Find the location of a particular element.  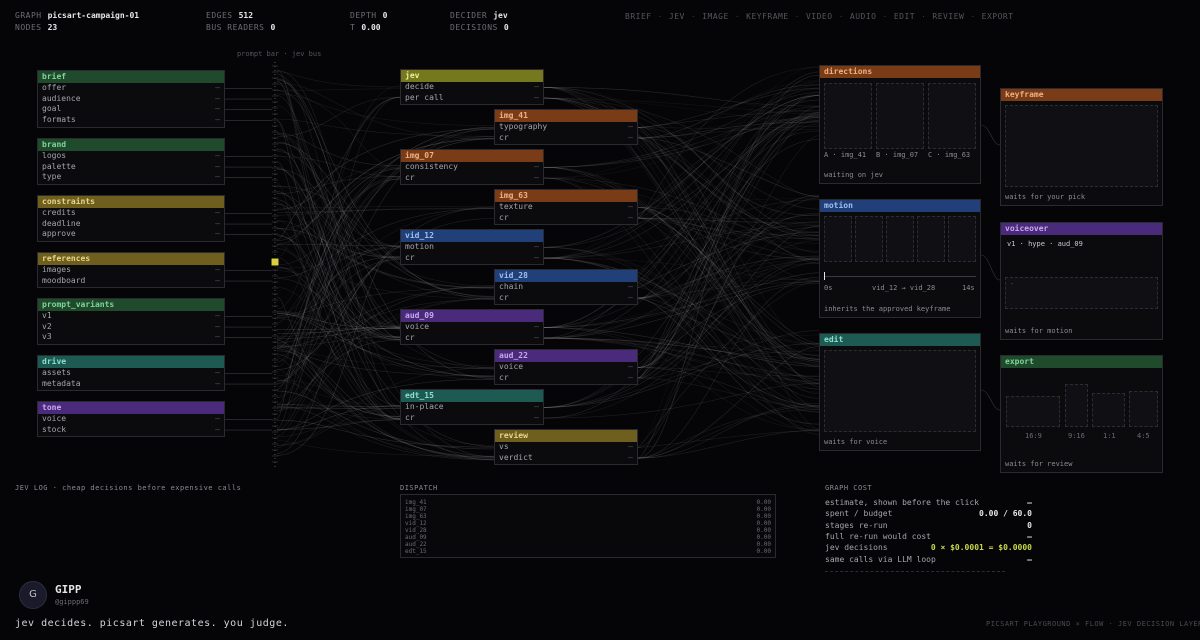

node-port: typography — is located at coordinates (566, 127).